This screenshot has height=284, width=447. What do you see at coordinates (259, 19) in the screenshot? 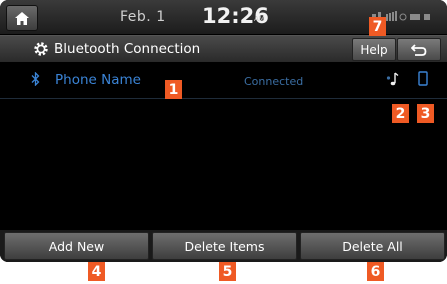
I see `clock-ampm: AM` at bounding box center [259, 19].